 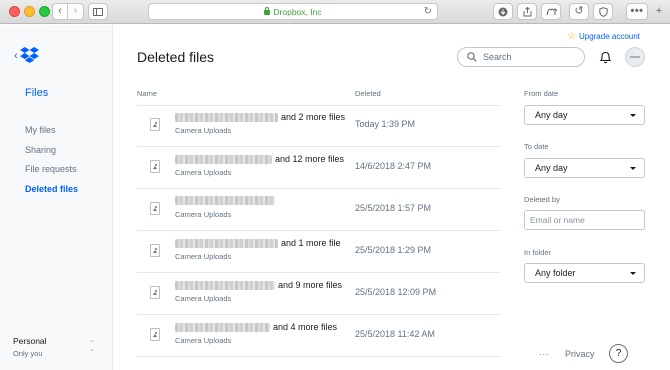 I want to click on dropbox-home-link: ‹, so click(x=26, y=55).